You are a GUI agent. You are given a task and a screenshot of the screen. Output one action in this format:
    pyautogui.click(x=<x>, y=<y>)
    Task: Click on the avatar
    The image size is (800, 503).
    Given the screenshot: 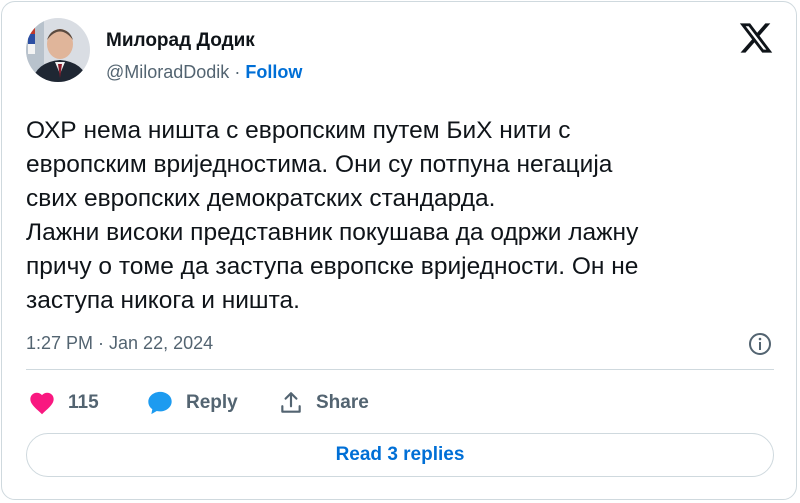 What is the action you would take?
    pyautogui.click(x=58, y=50)
    